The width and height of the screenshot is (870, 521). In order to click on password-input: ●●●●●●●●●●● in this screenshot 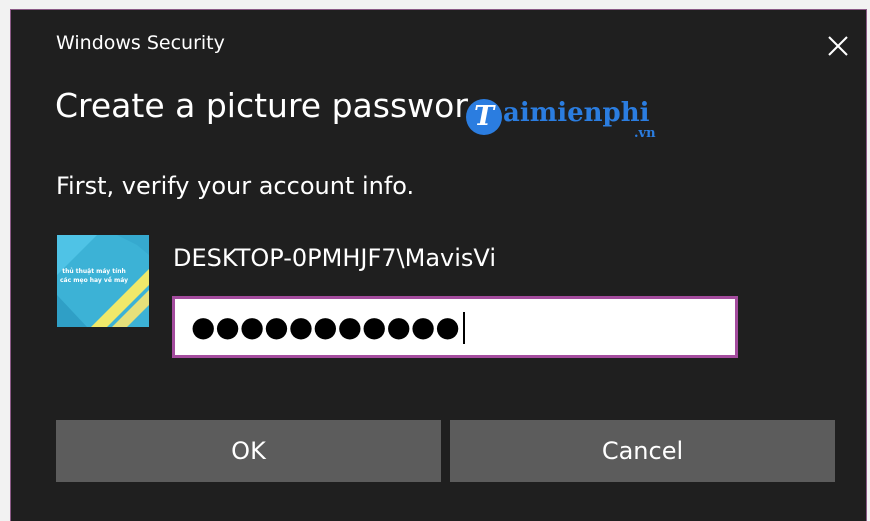, I will do `click(455, 327)`.